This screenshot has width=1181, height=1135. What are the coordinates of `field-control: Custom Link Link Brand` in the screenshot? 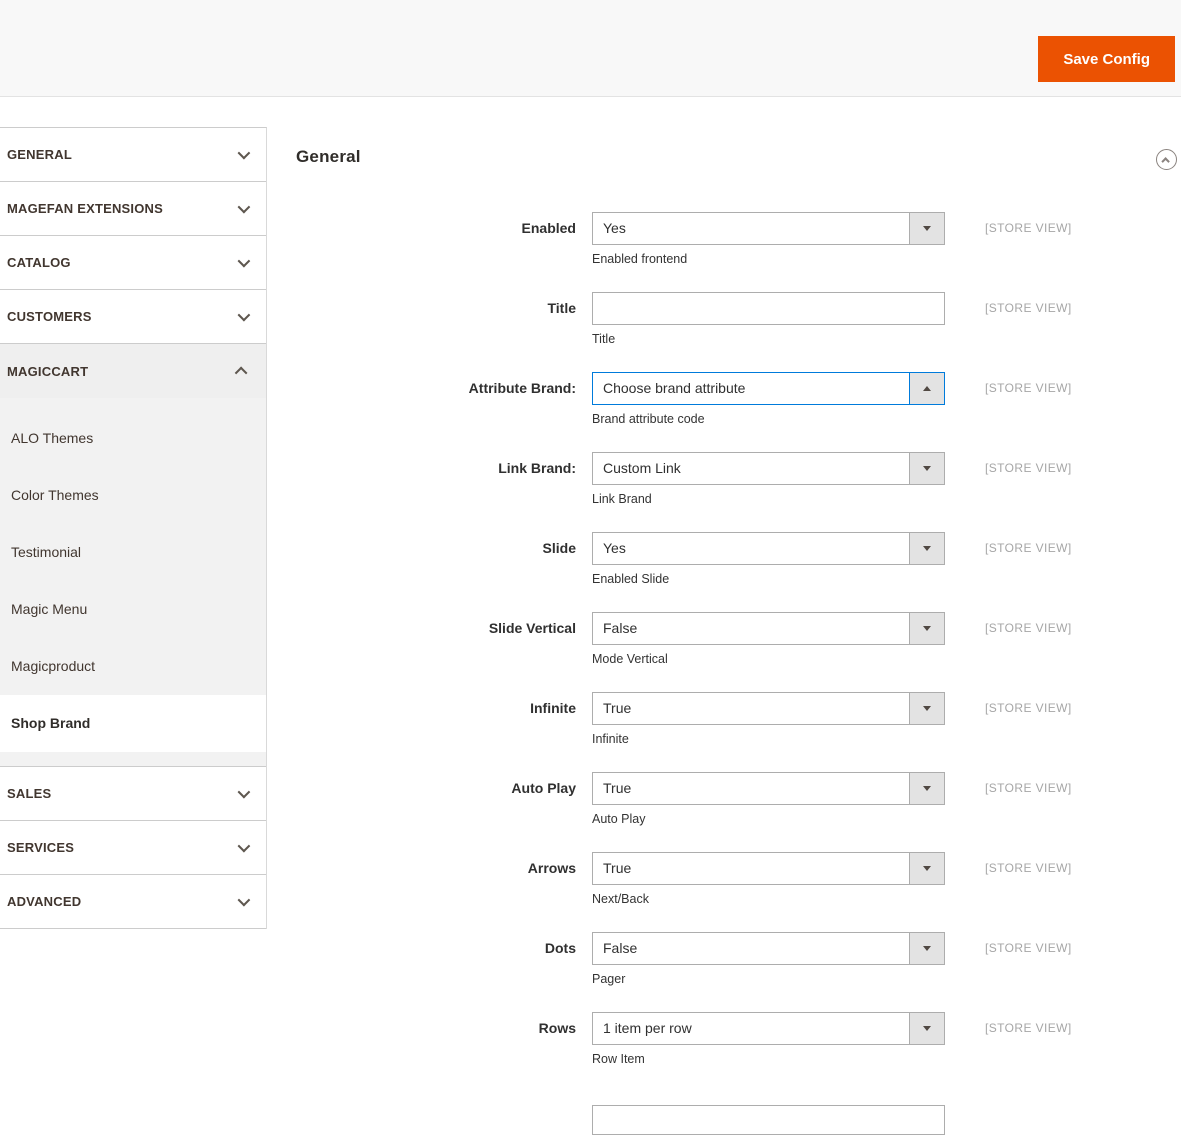 It's located at (768, 479).